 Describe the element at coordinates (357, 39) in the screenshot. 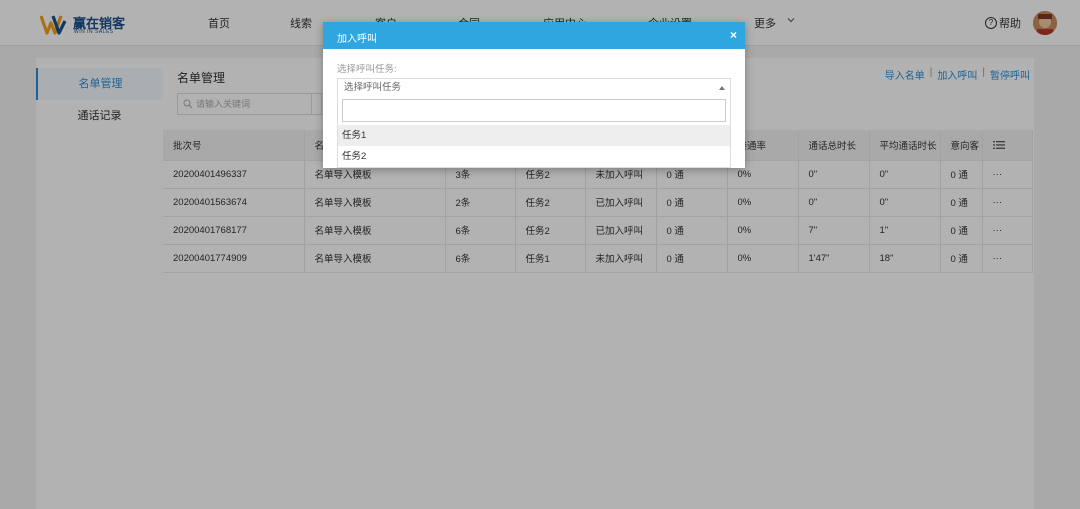

I see `modal-title: 加入呼叫` at that location.